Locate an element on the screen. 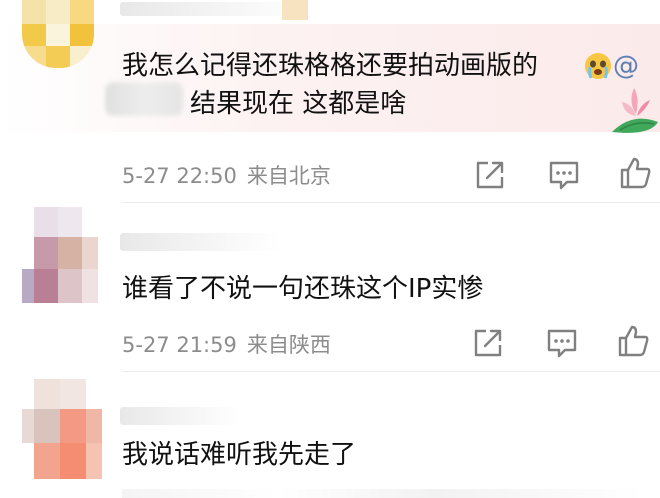 The height and width of the screenshot is (498, 660). comment-text-line: 我怎么记得还珠格格还要拍动画版的 is located at coordinates (330, 66).